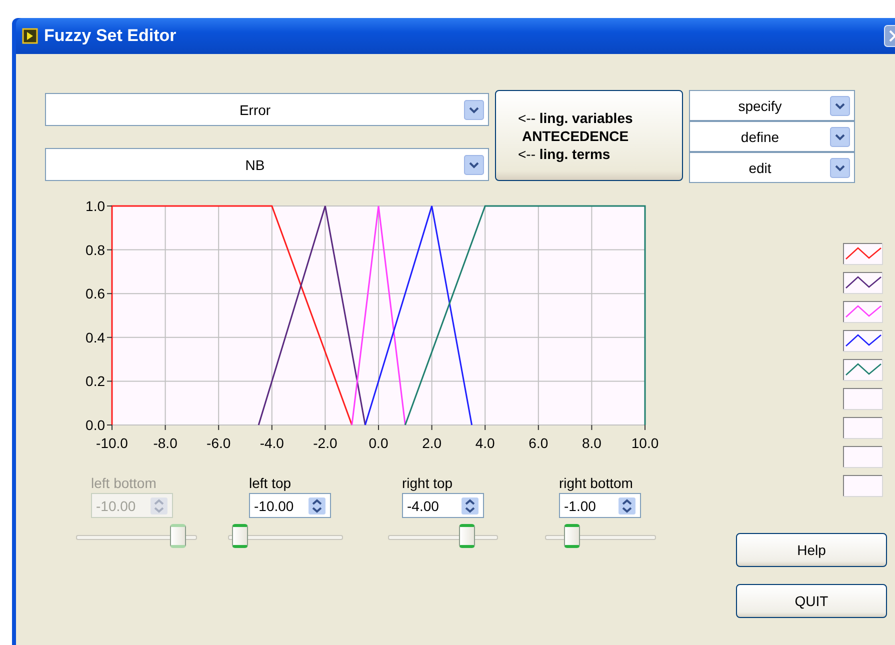 The image size is (895, 645). I want to click on dropdown: edit, so click(772, 167).